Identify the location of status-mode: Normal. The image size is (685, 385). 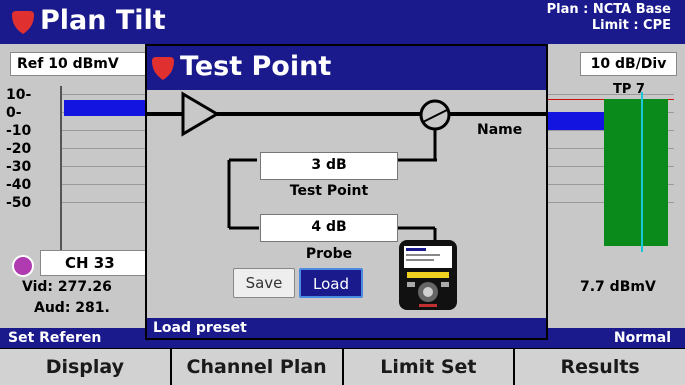
(642, 338).